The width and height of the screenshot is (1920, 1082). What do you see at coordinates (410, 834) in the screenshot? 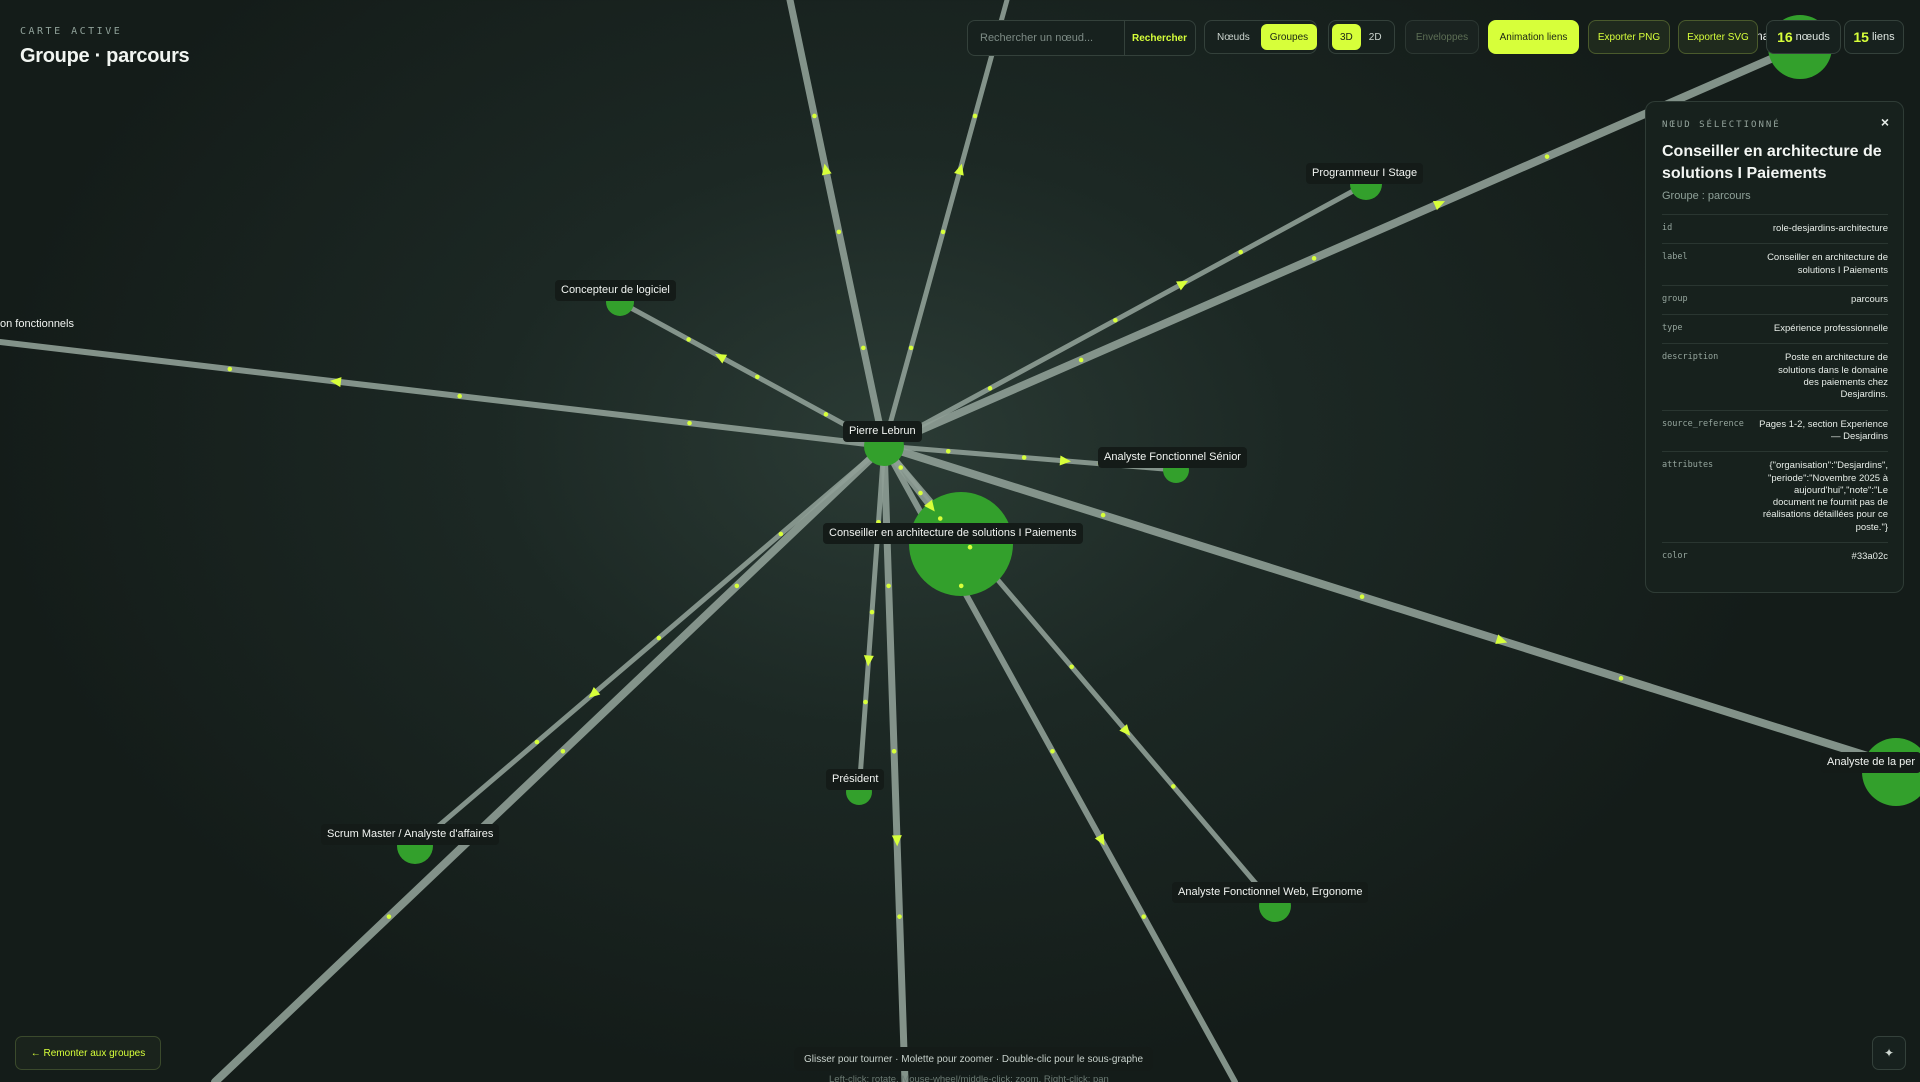
I see `node-label-scrum: Scrum Master / Analyste d'affaires` at bounding box center [410, 834].